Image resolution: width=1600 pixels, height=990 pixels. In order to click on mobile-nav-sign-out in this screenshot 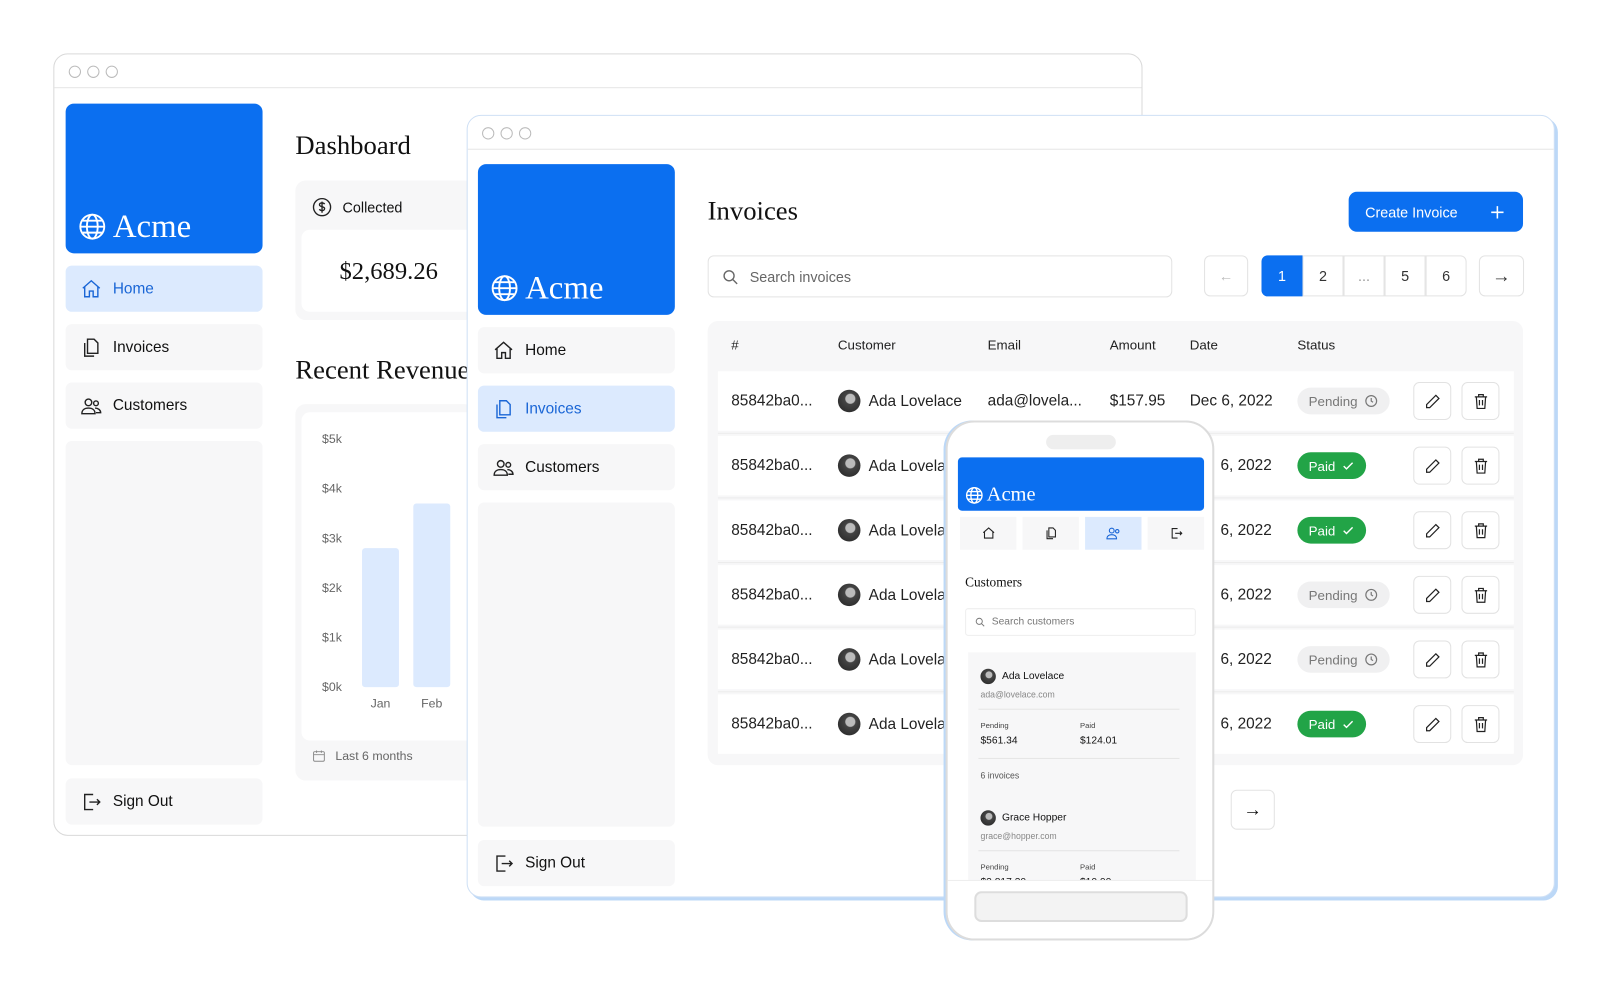, I will do `click(1176, 533)`.